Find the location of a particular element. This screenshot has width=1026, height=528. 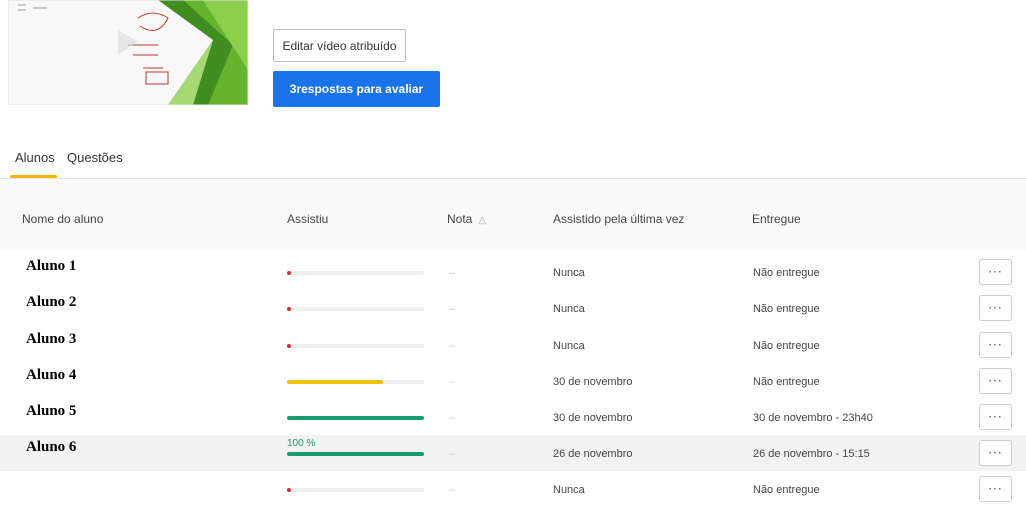

column-header-grade: Nota △ is located at coordinates (466, 219).